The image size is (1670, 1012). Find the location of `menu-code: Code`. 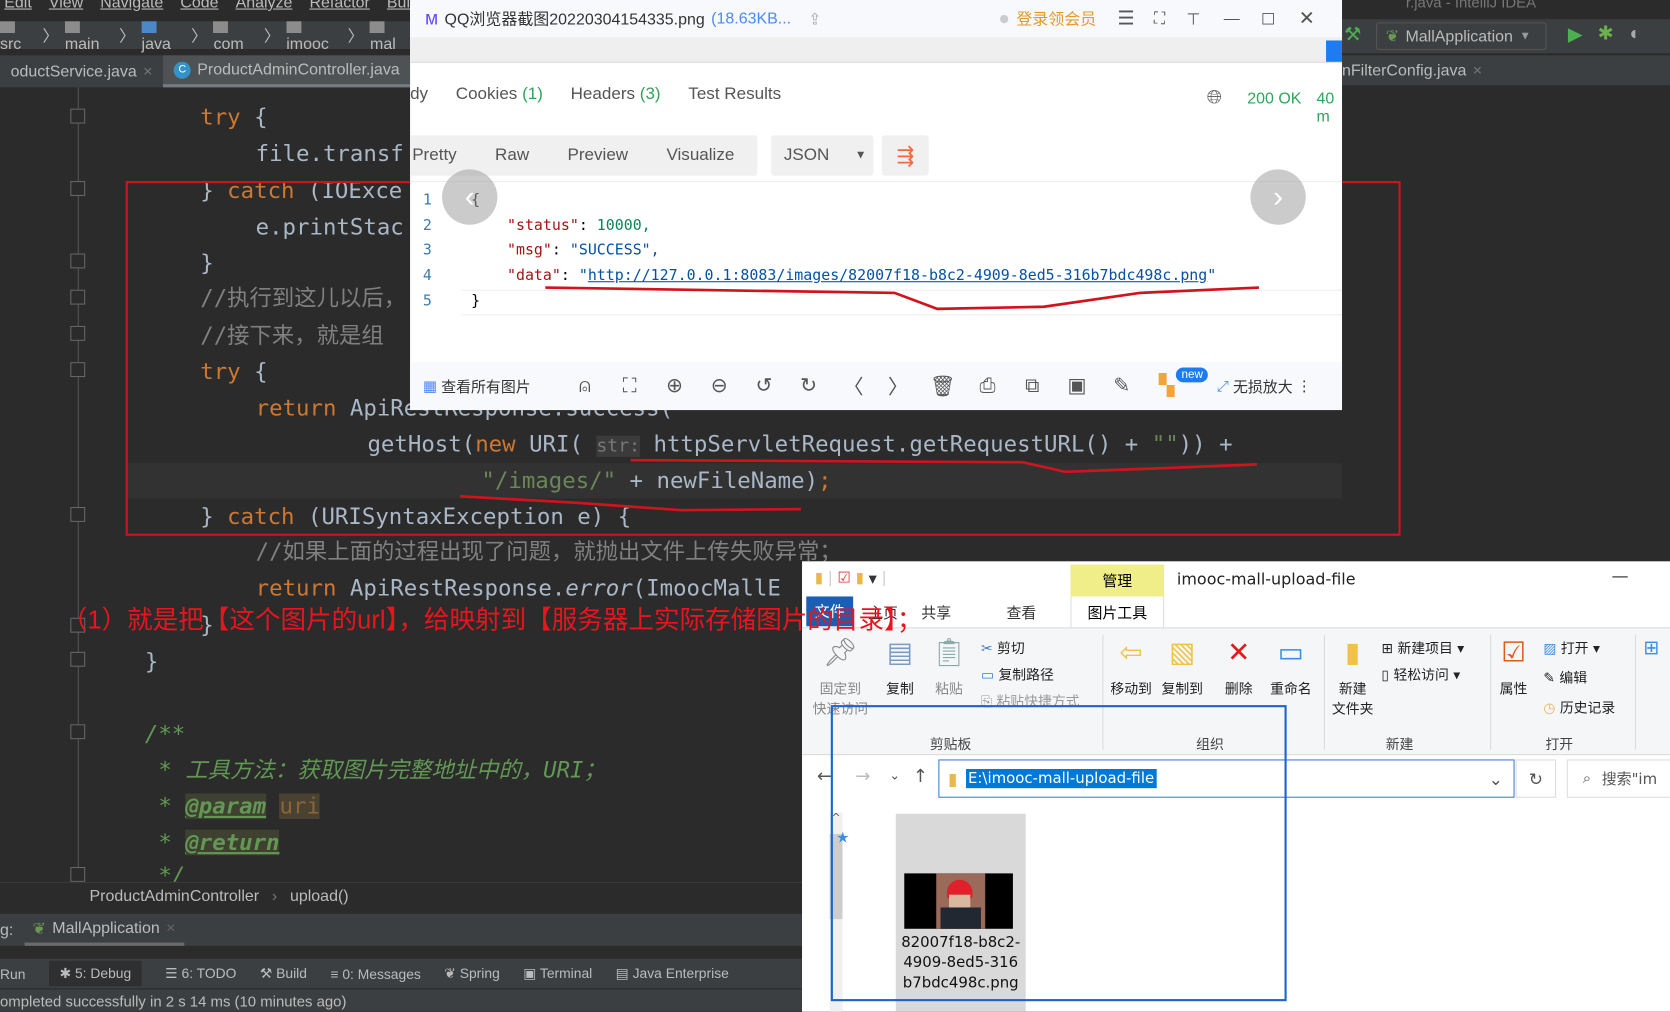

menu-code: Code is located at coordinates (199, 7).